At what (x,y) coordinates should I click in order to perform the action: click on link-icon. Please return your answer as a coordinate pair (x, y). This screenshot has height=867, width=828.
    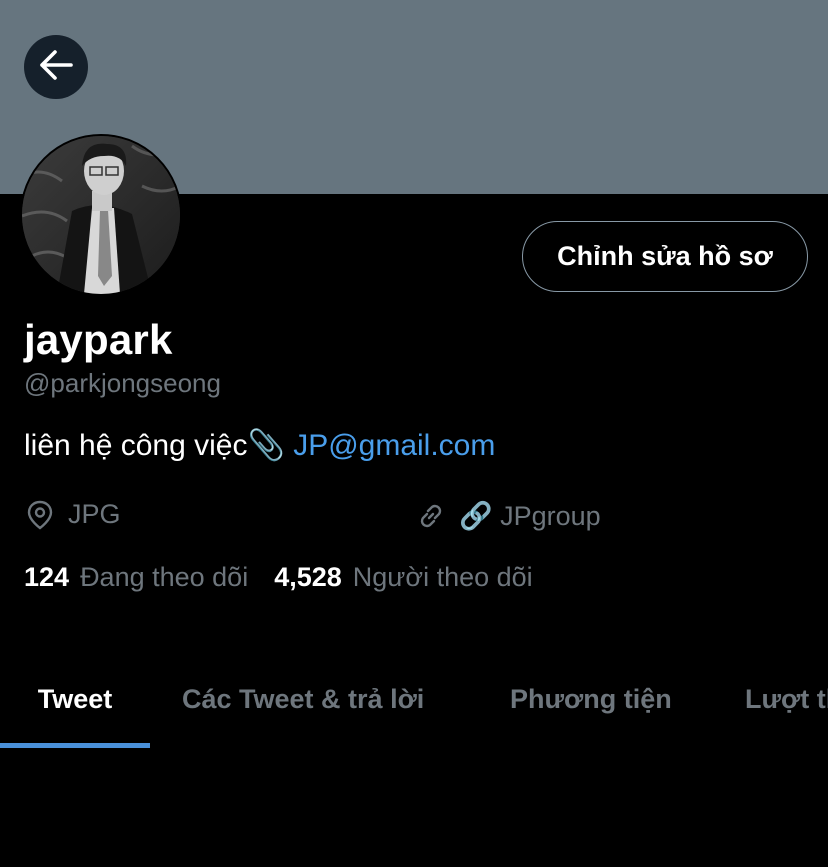
    Looking at the image, I should click on (431, 516).